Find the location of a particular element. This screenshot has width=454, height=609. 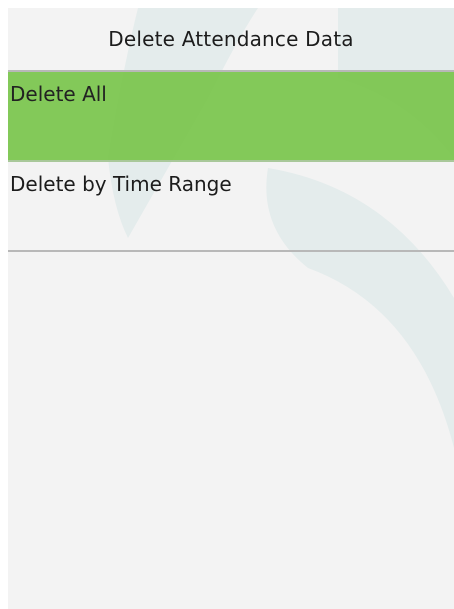

menu-item-delete-all: Delete All is located at coordinates (231, 117).